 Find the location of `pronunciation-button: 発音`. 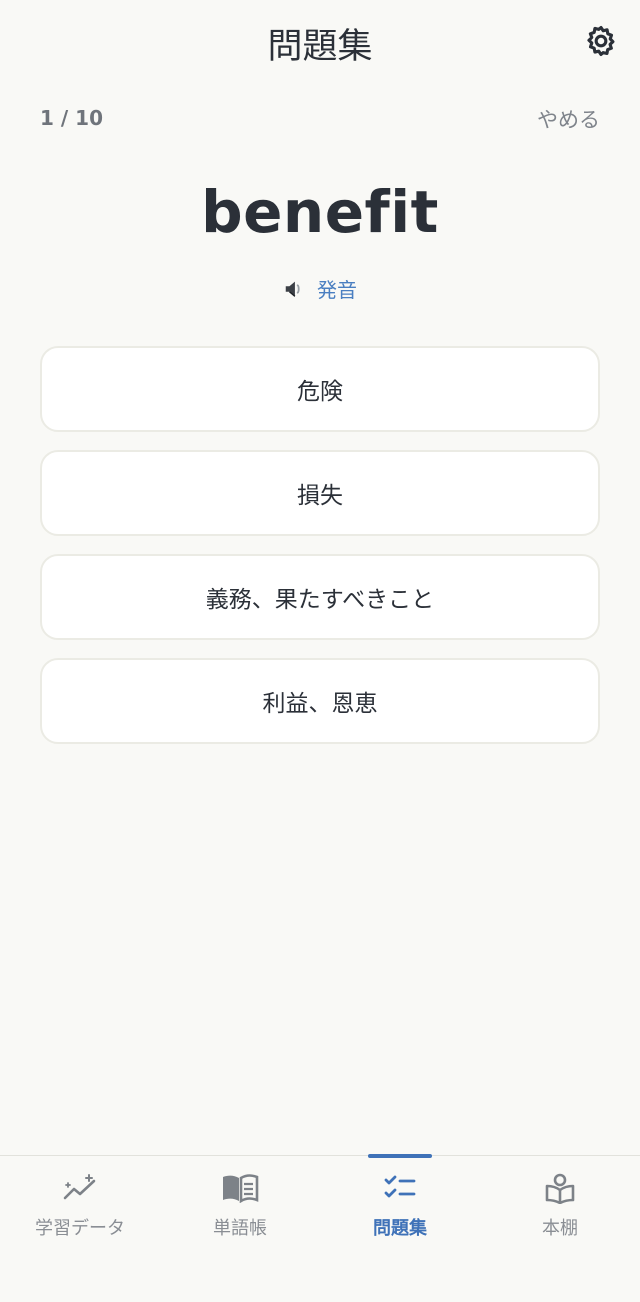

pronunciation-button: 発音 is located at coordinates (320, 288).